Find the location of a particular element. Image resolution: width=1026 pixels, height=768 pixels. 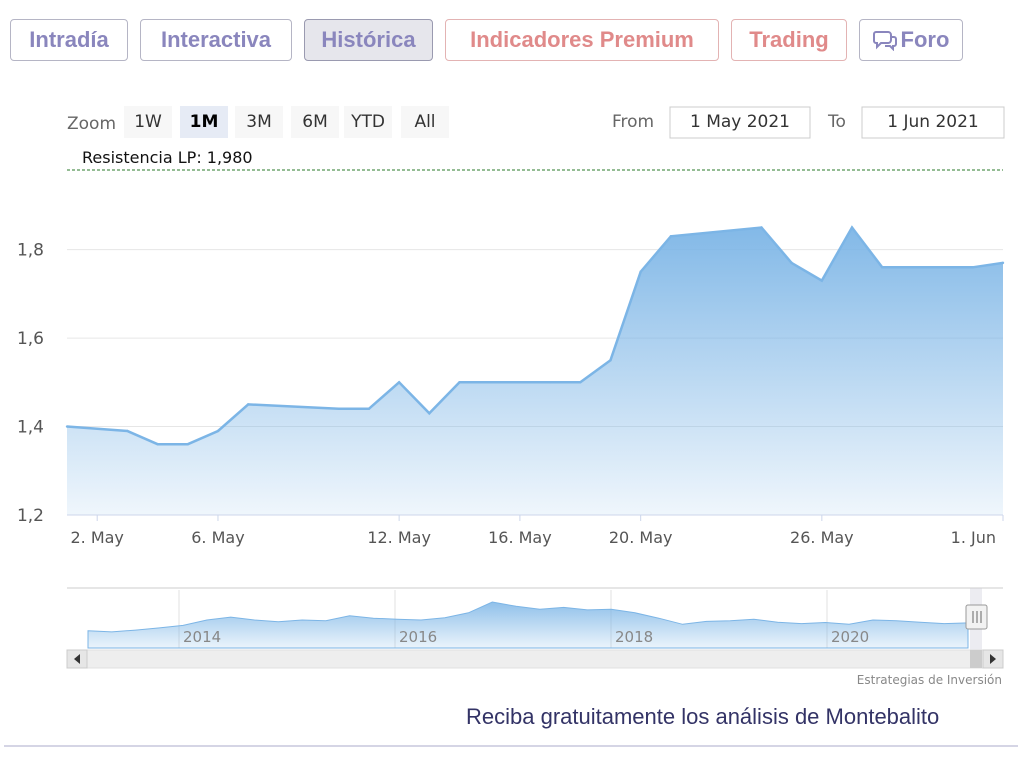

x-tick-label: 1. Jun is located at coordinates (973, 537).